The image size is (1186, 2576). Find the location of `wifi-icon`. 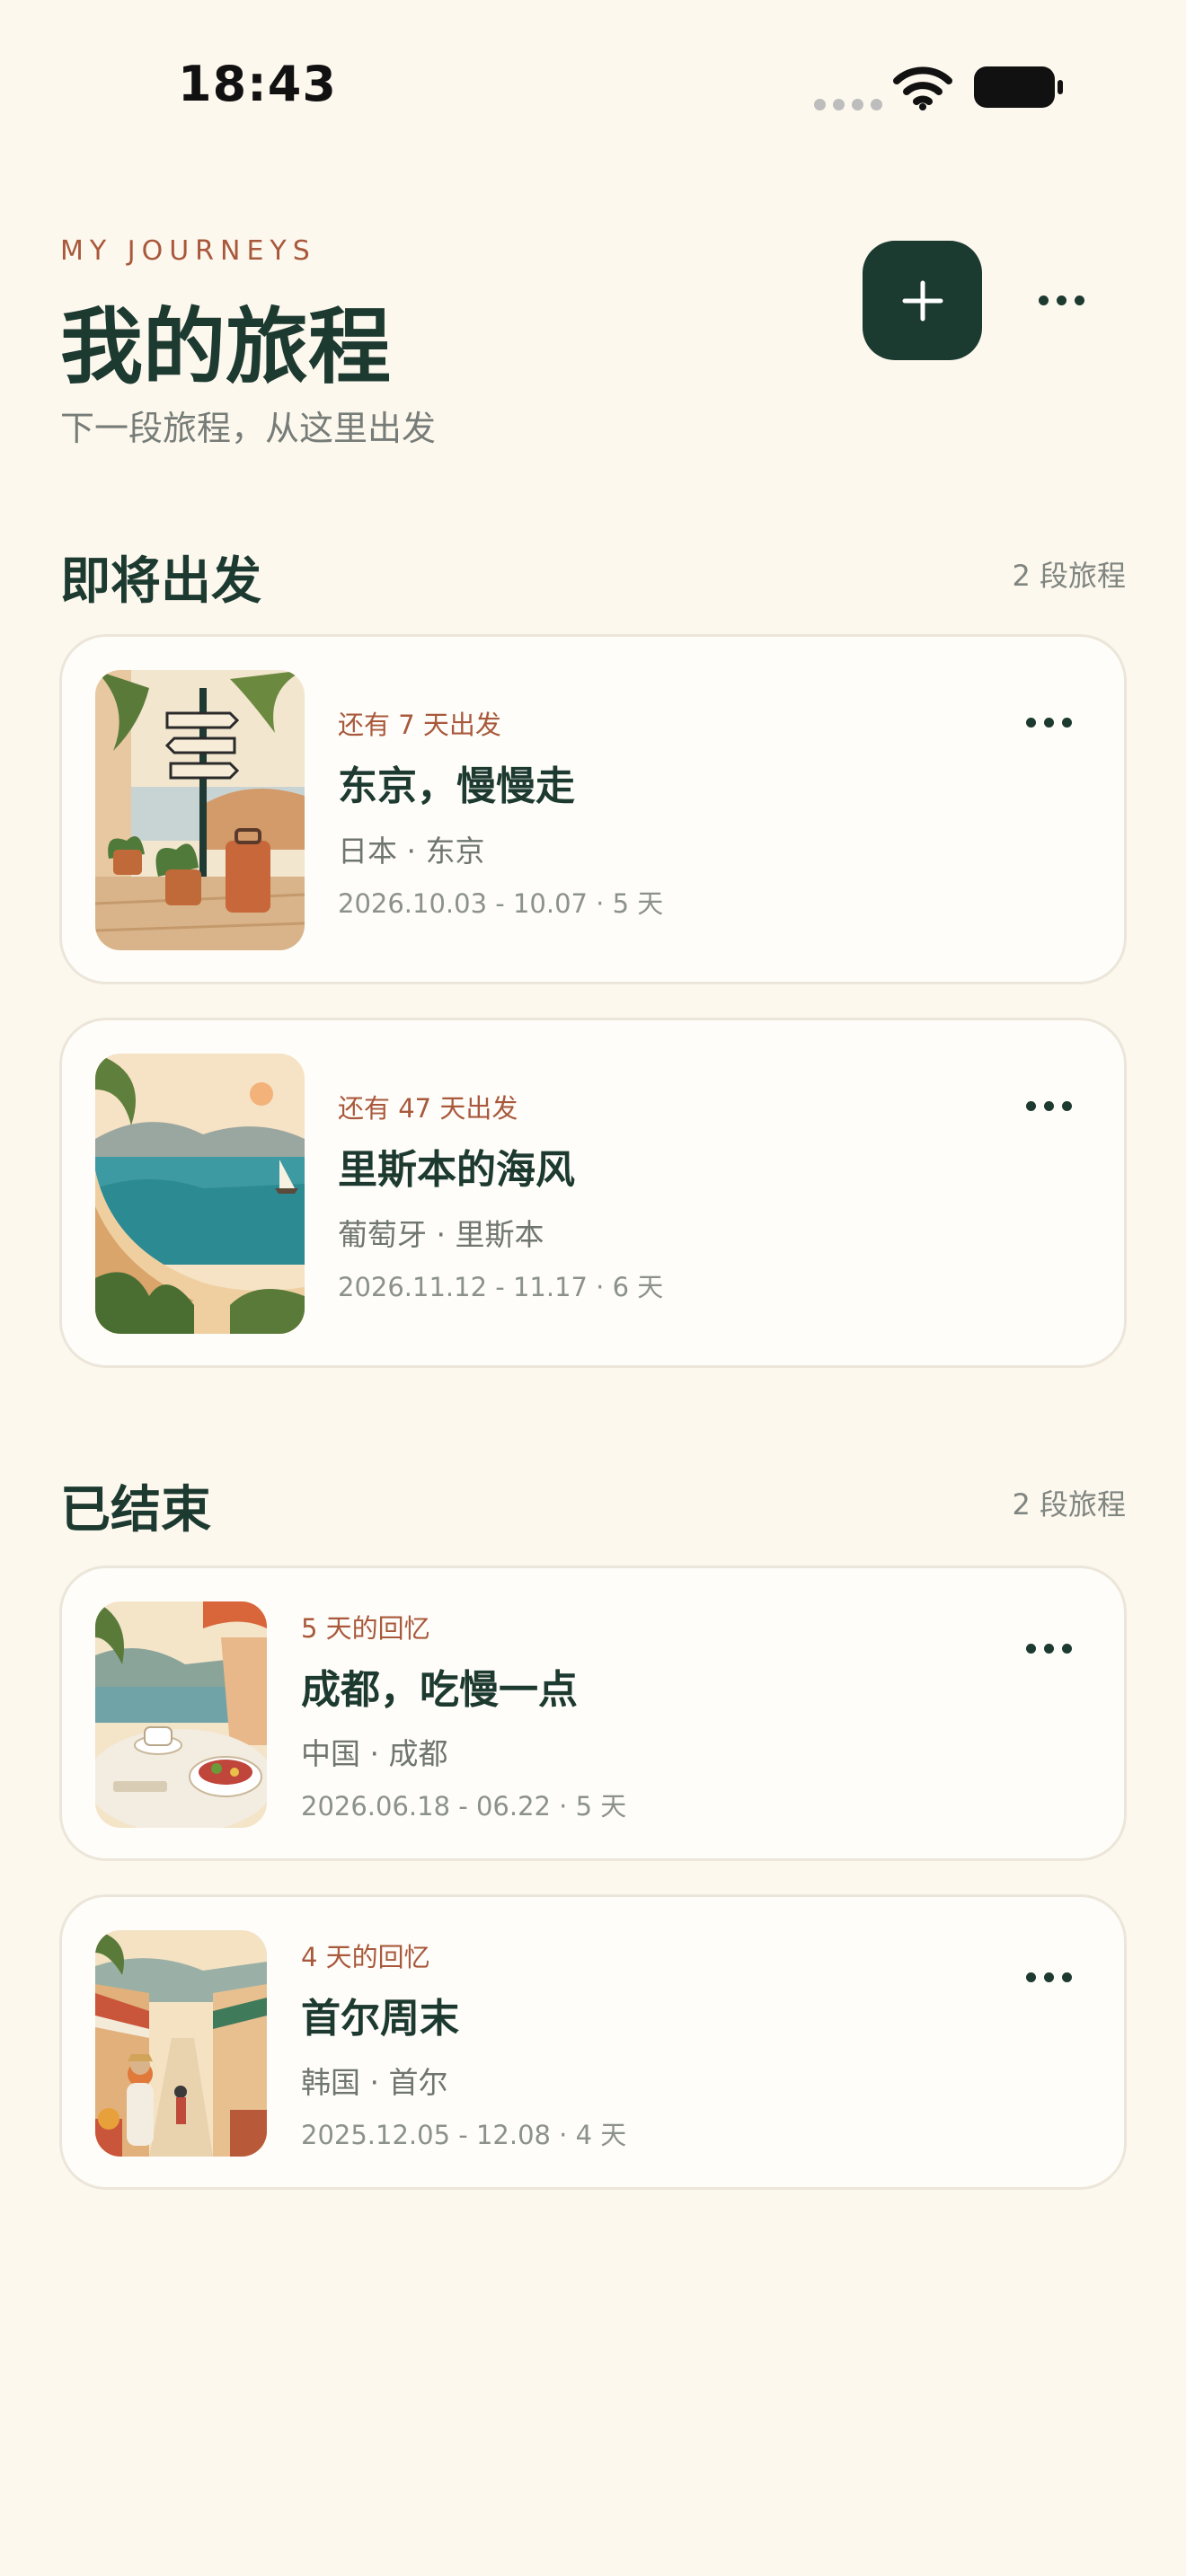

wifi-icon is located at coordinates (922, 88).